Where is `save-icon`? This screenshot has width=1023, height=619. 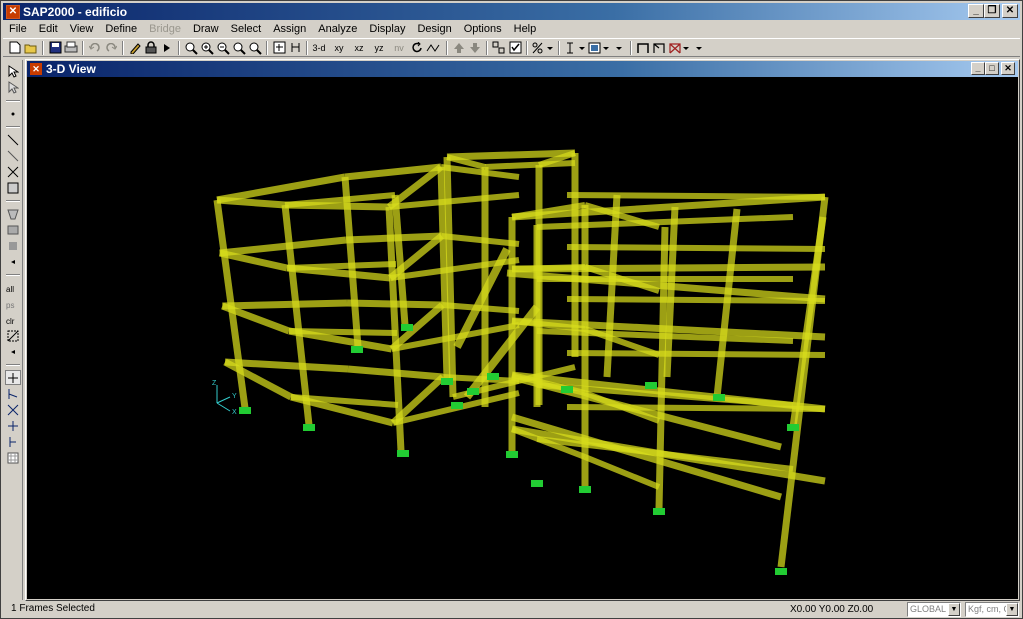
save-icon is located at coordinates (55, 48).